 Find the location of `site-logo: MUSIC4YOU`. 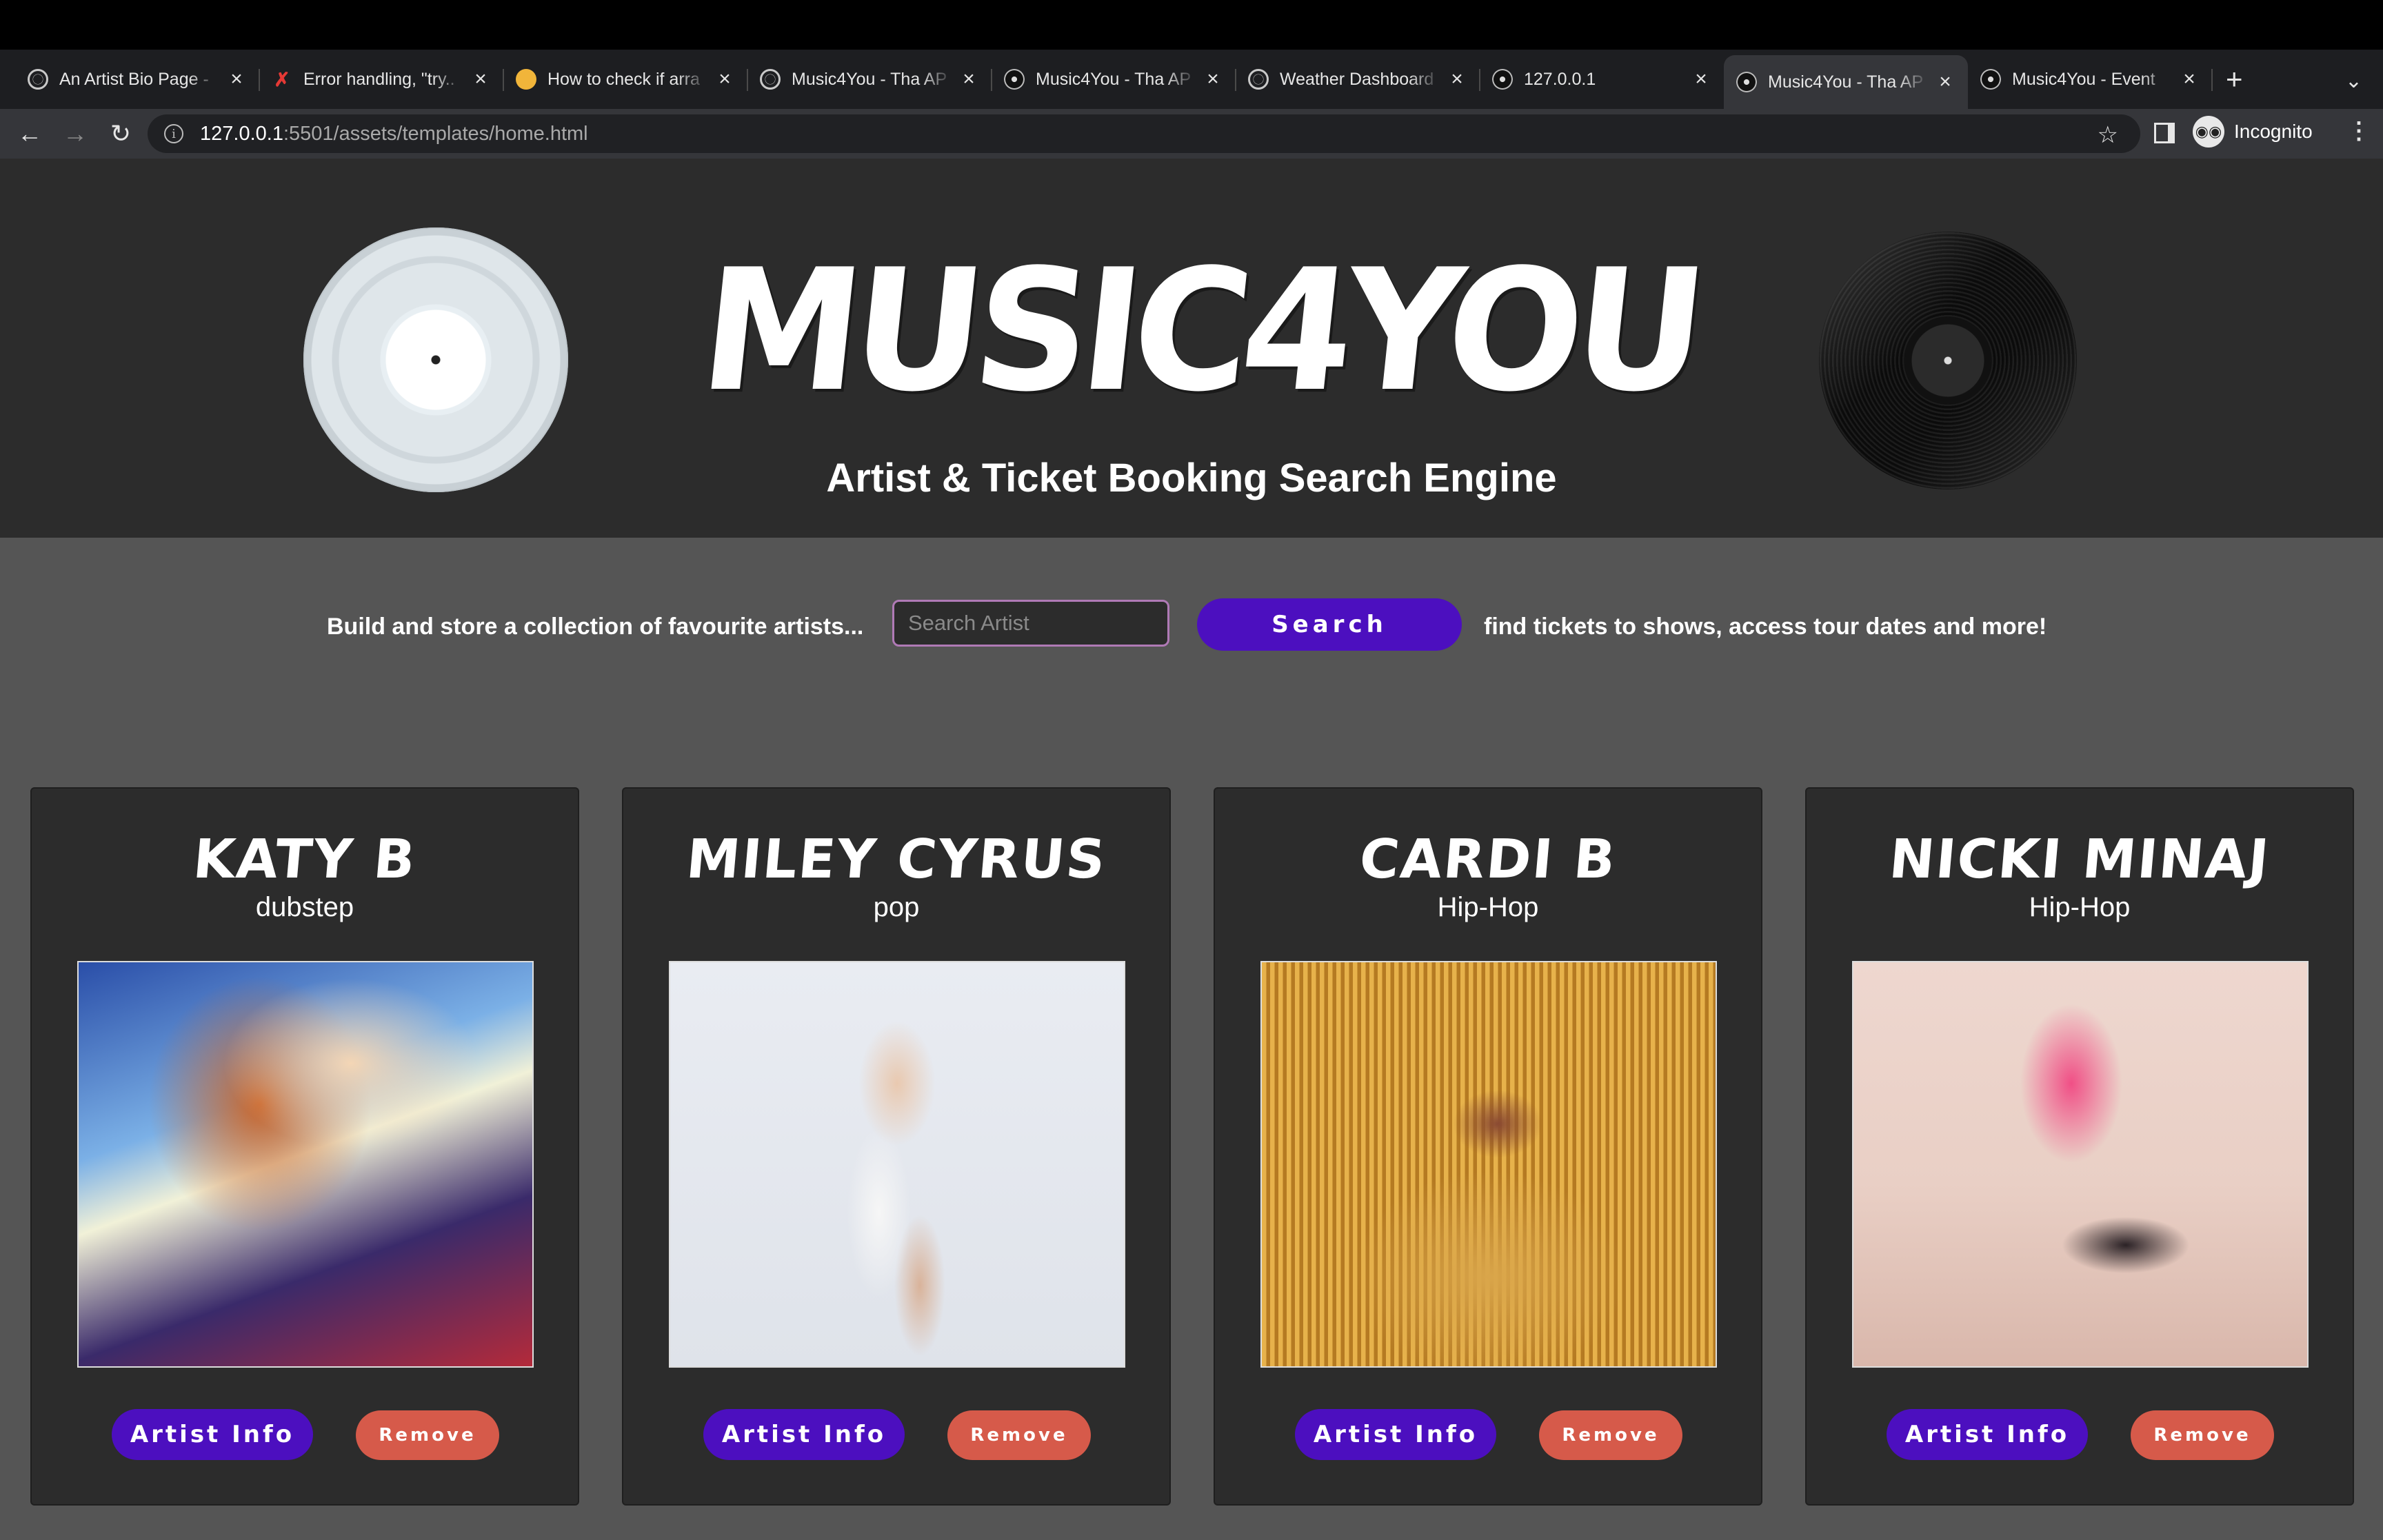

site-logo: MUSIC4YOU is located at coordinates (1199, 331).